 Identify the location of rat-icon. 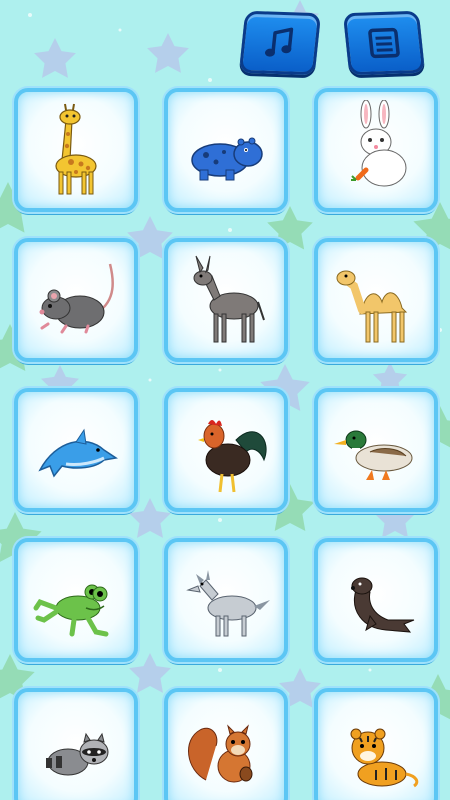
(76, 298).